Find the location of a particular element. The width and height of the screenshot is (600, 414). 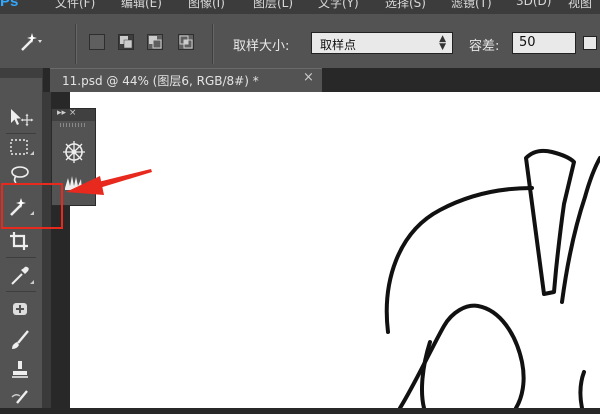

crop-tool is located at coordinates (22, 242).